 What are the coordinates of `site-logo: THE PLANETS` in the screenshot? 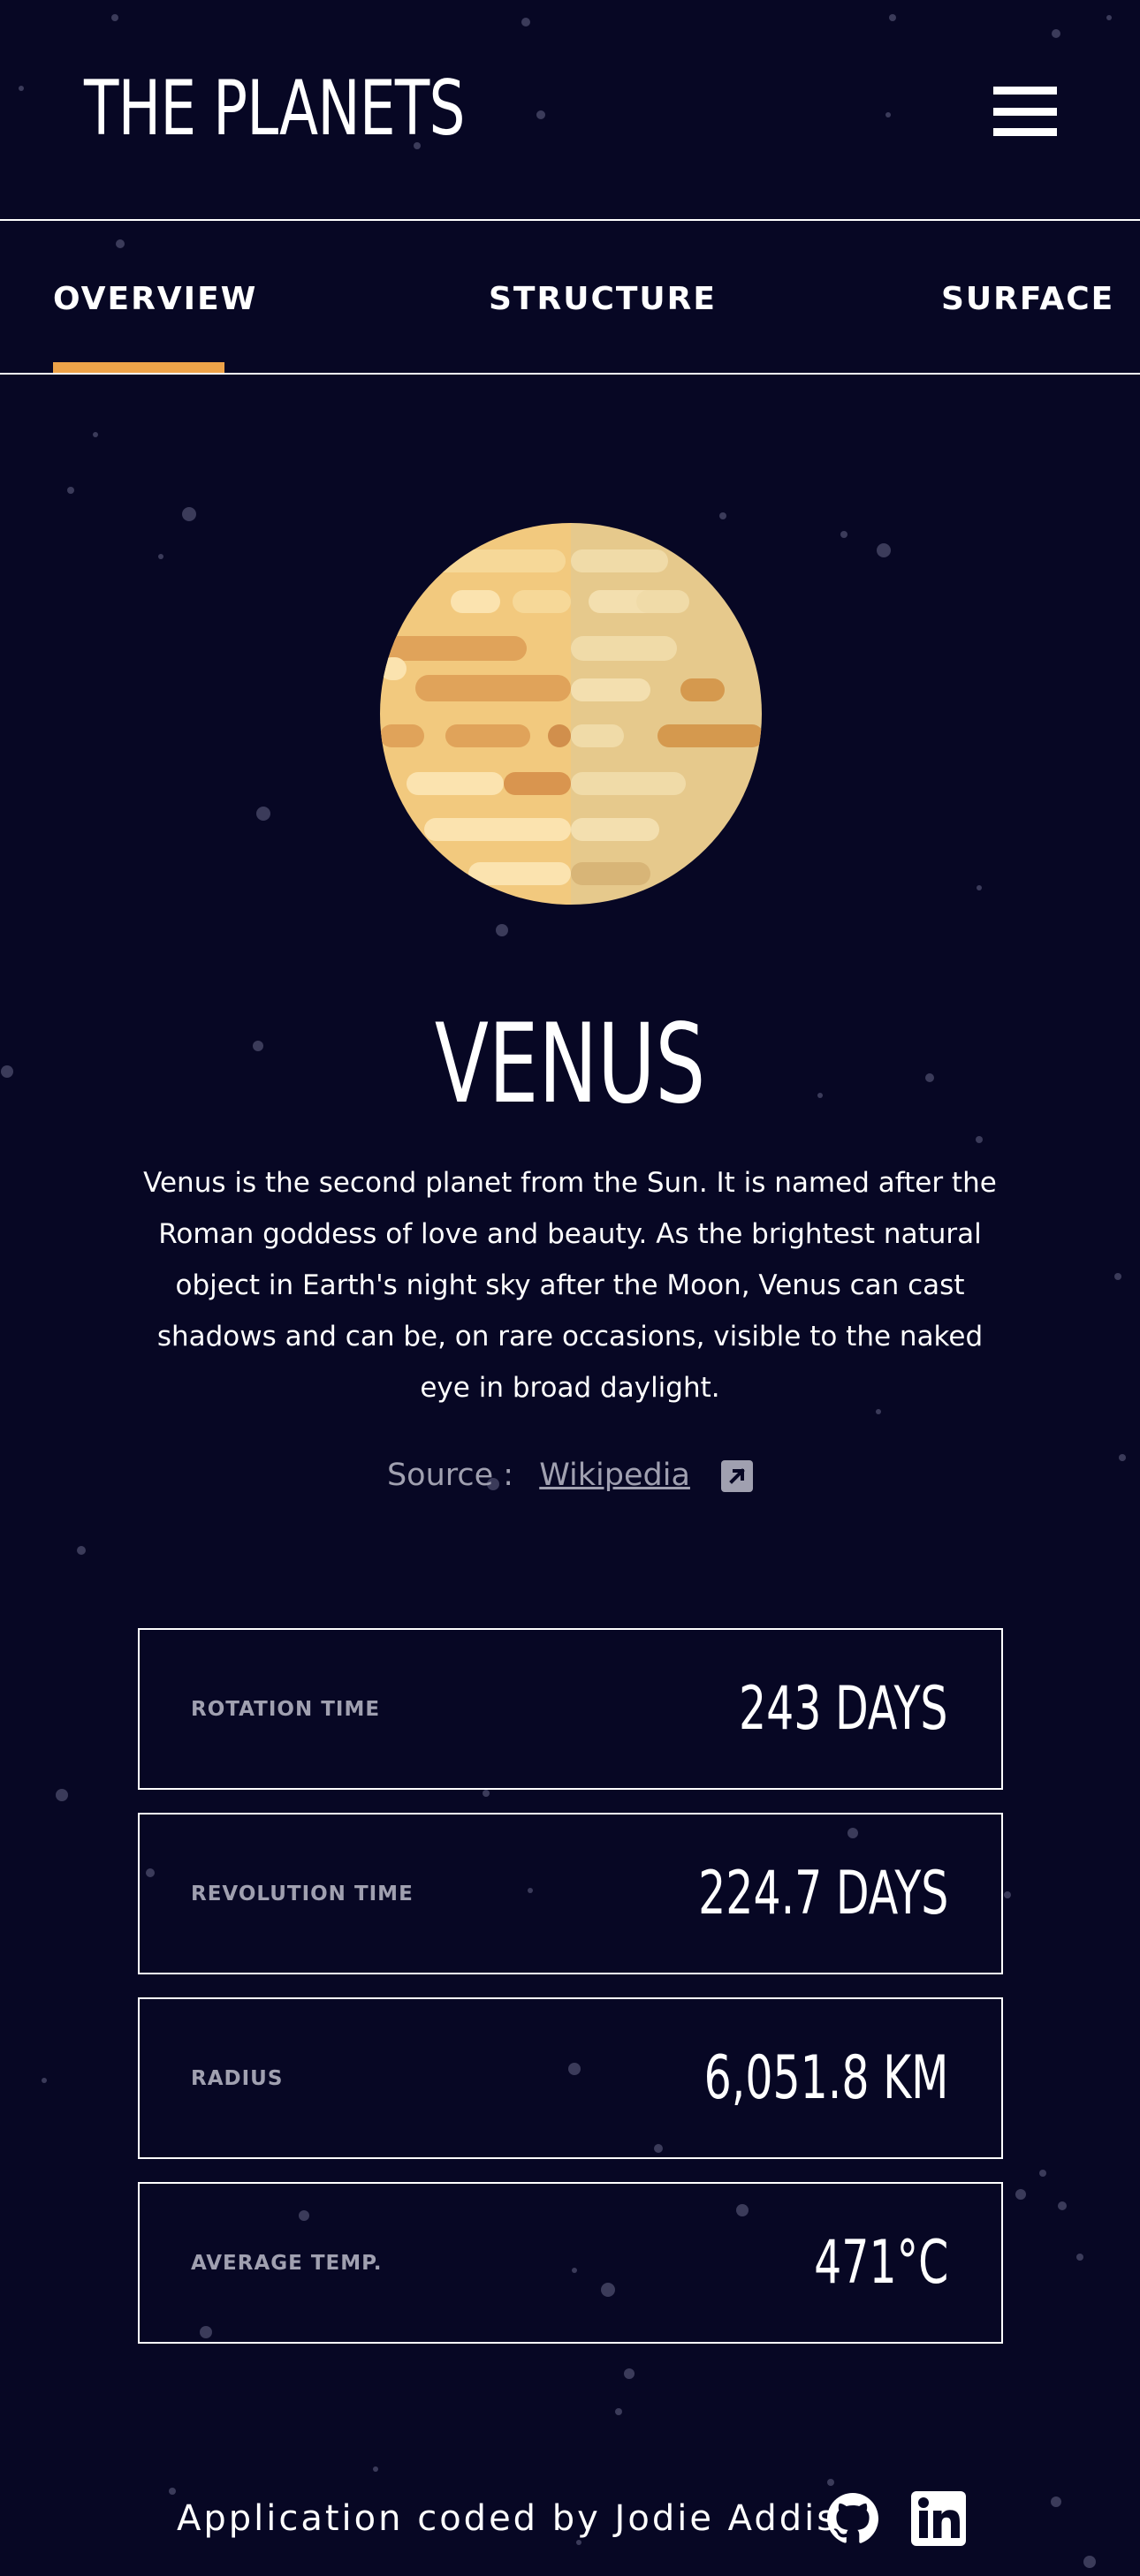 It's located at (274, 109).